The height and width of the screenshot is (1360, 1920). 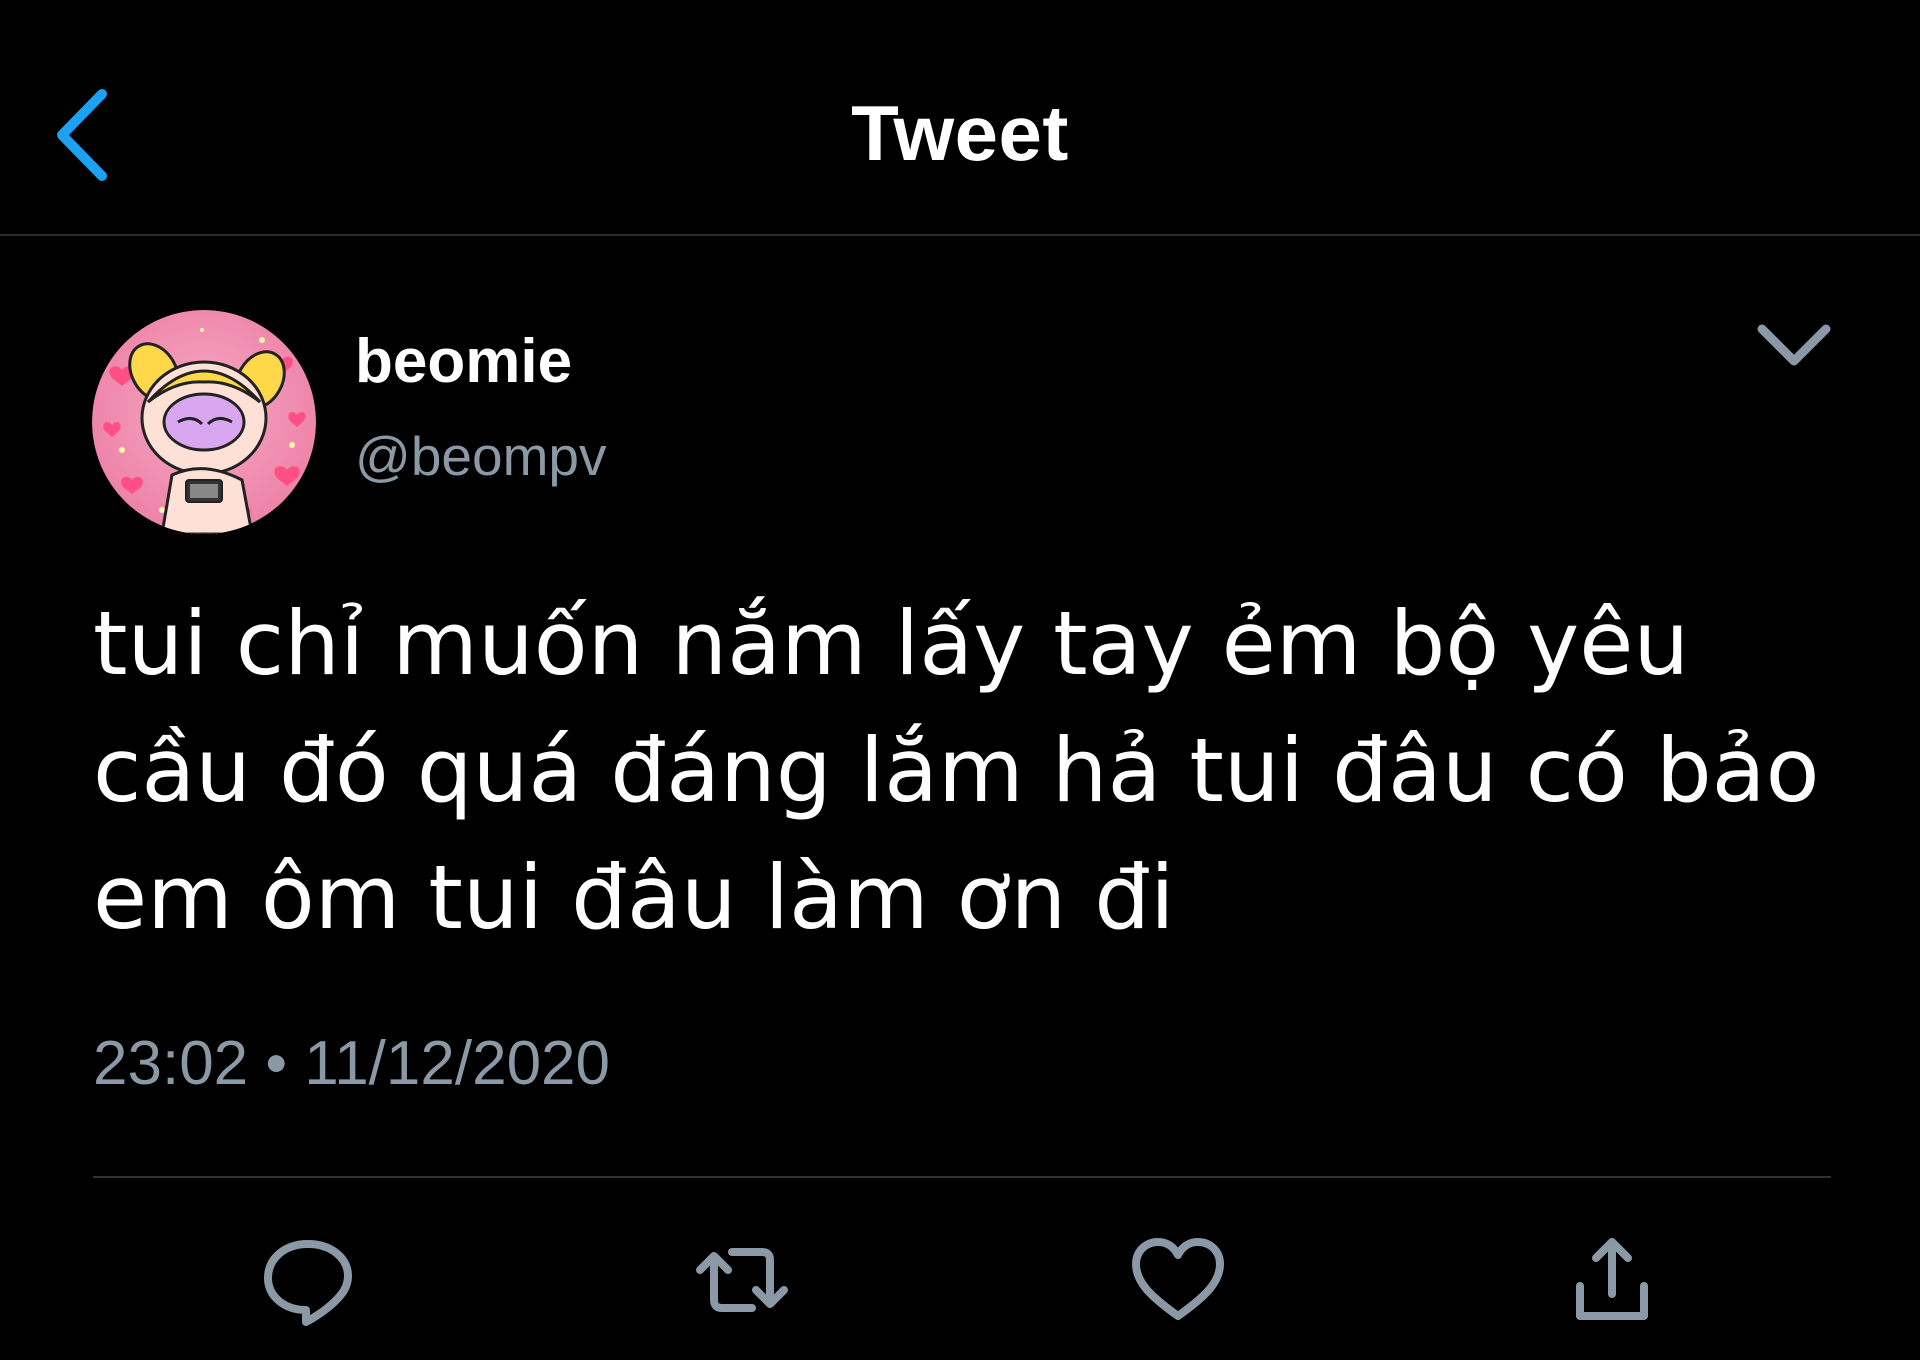 I want to click on chevron-down-icon, so click(x=1794, y=345).